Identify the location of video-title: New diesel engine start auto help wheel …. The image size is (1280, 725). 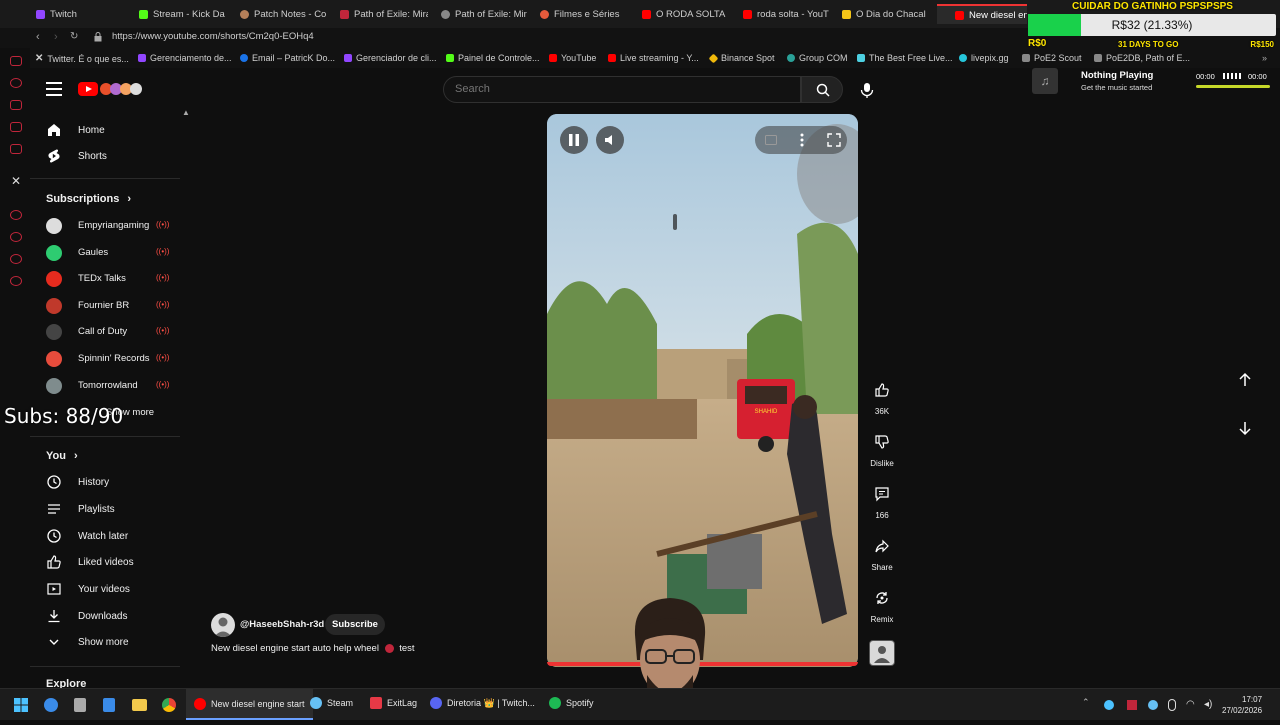
(313, 648).